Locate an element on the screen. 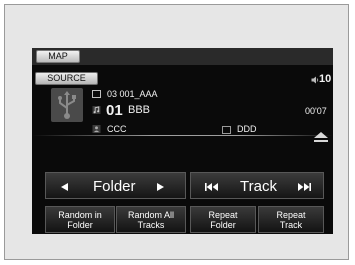 The height and width of the screenshot is (265, 355). track-number: 01 is located at coordinates (114, 110).